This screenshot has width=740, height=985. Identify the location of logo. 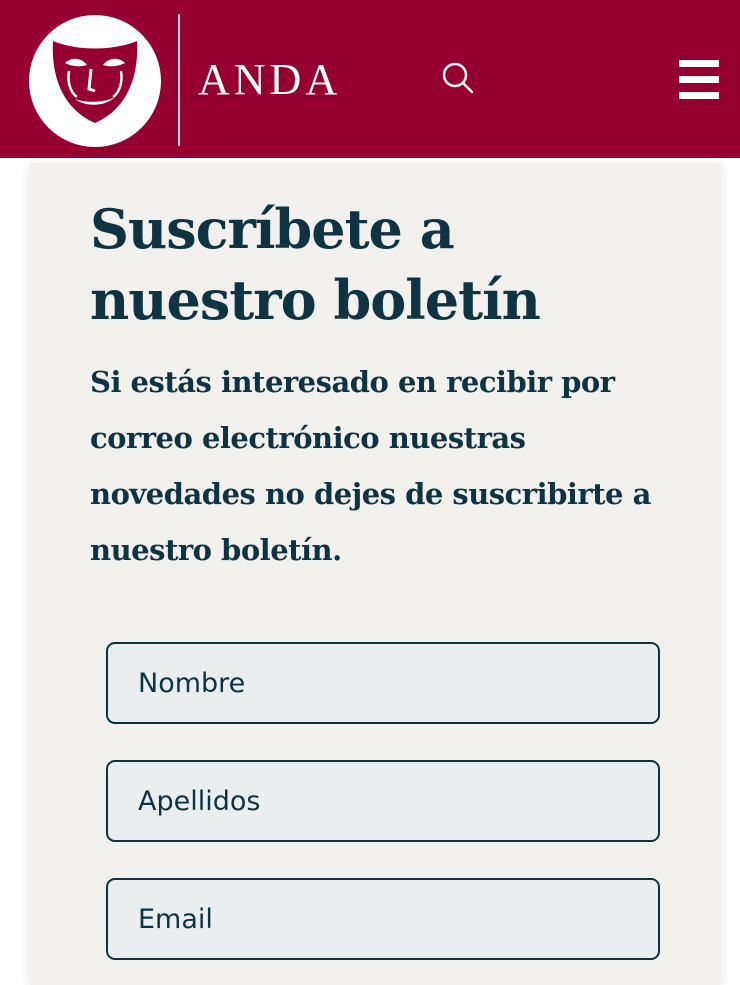
(95, 81).